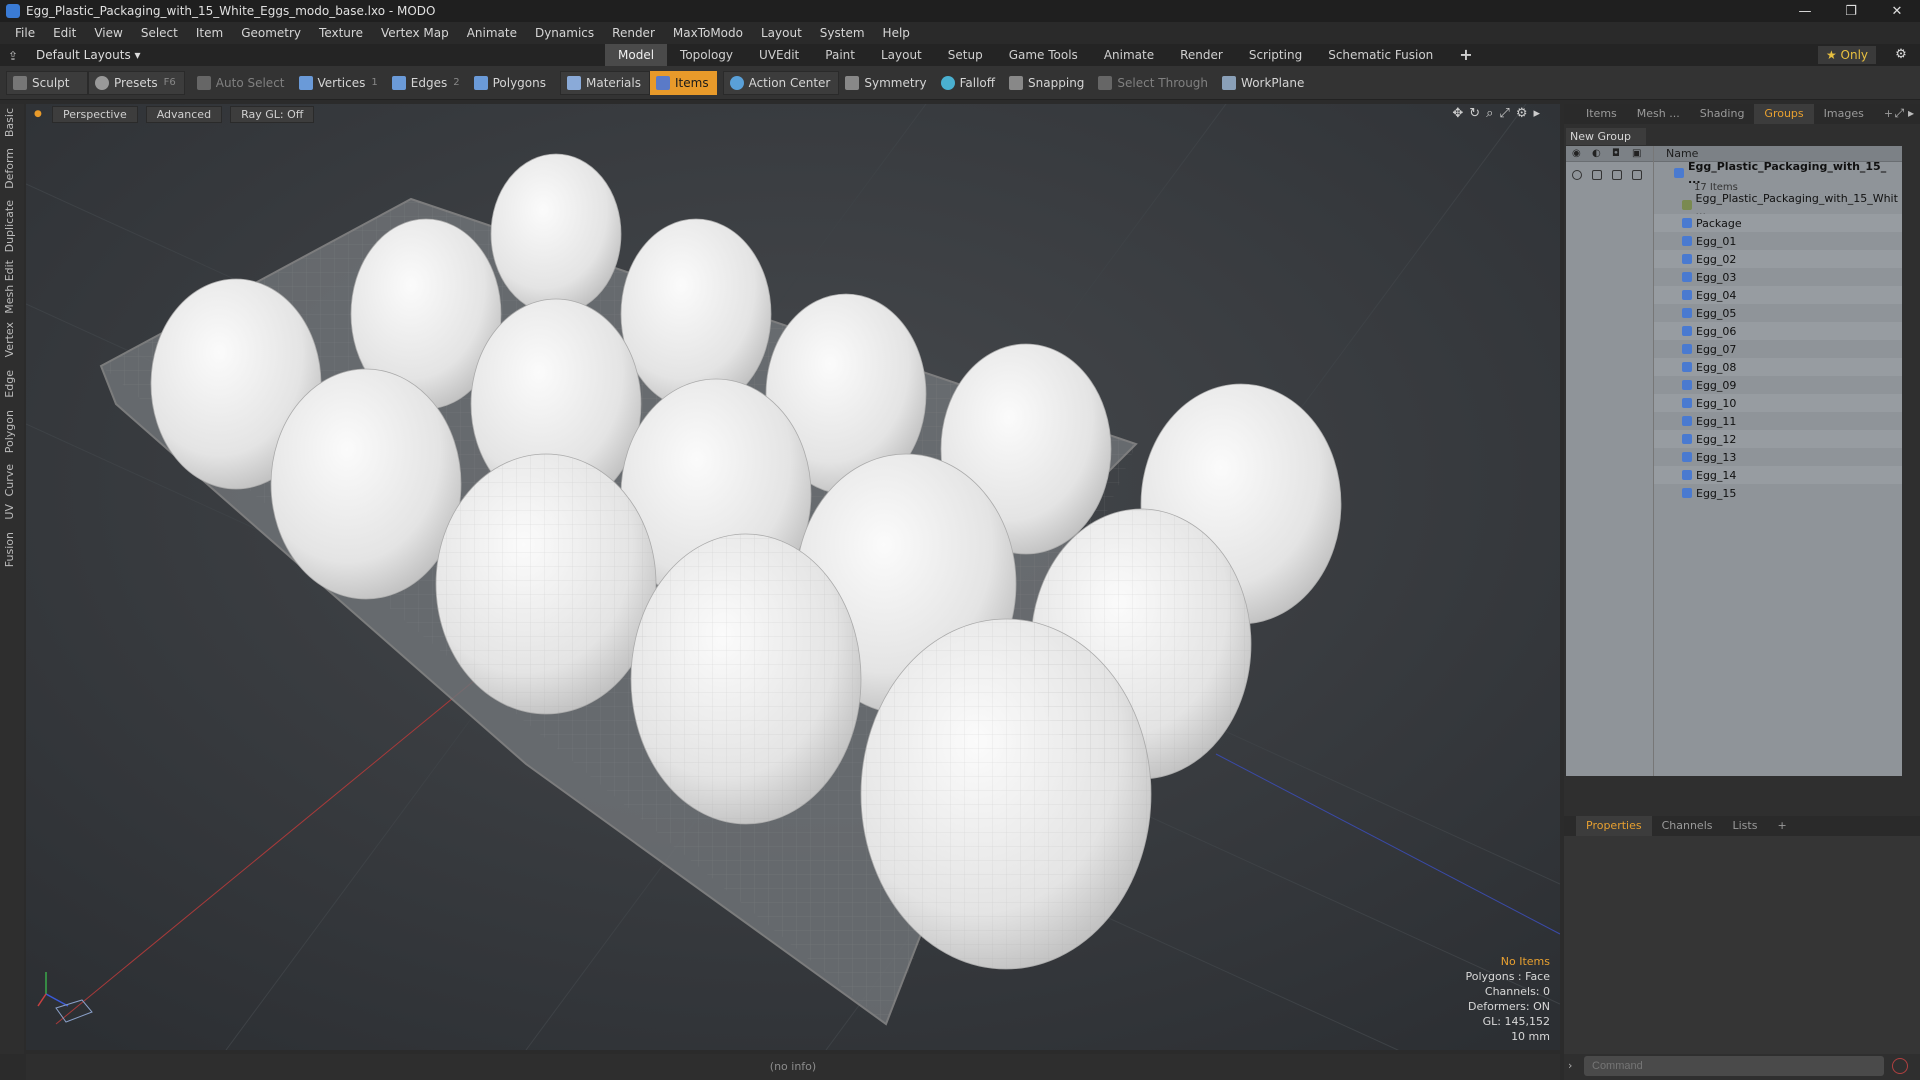 Image resolution: width=1920 pixels, height=1080 pixels. I want to click on rotate-icon: ↻, so click(1474, 113).